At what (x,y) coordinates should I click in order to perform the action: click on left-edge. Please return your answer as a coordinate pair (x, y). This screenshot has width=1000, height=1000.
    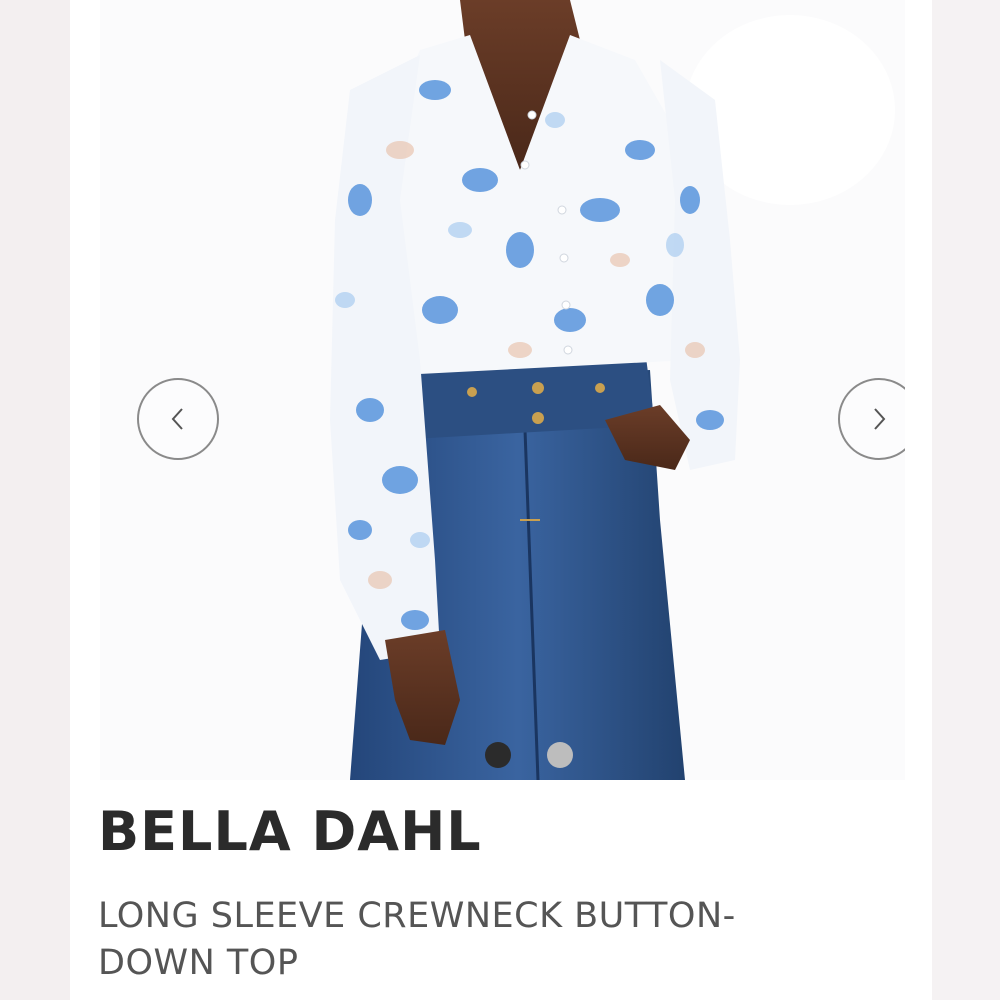
    Looking at the image, I should click on (36, 500).